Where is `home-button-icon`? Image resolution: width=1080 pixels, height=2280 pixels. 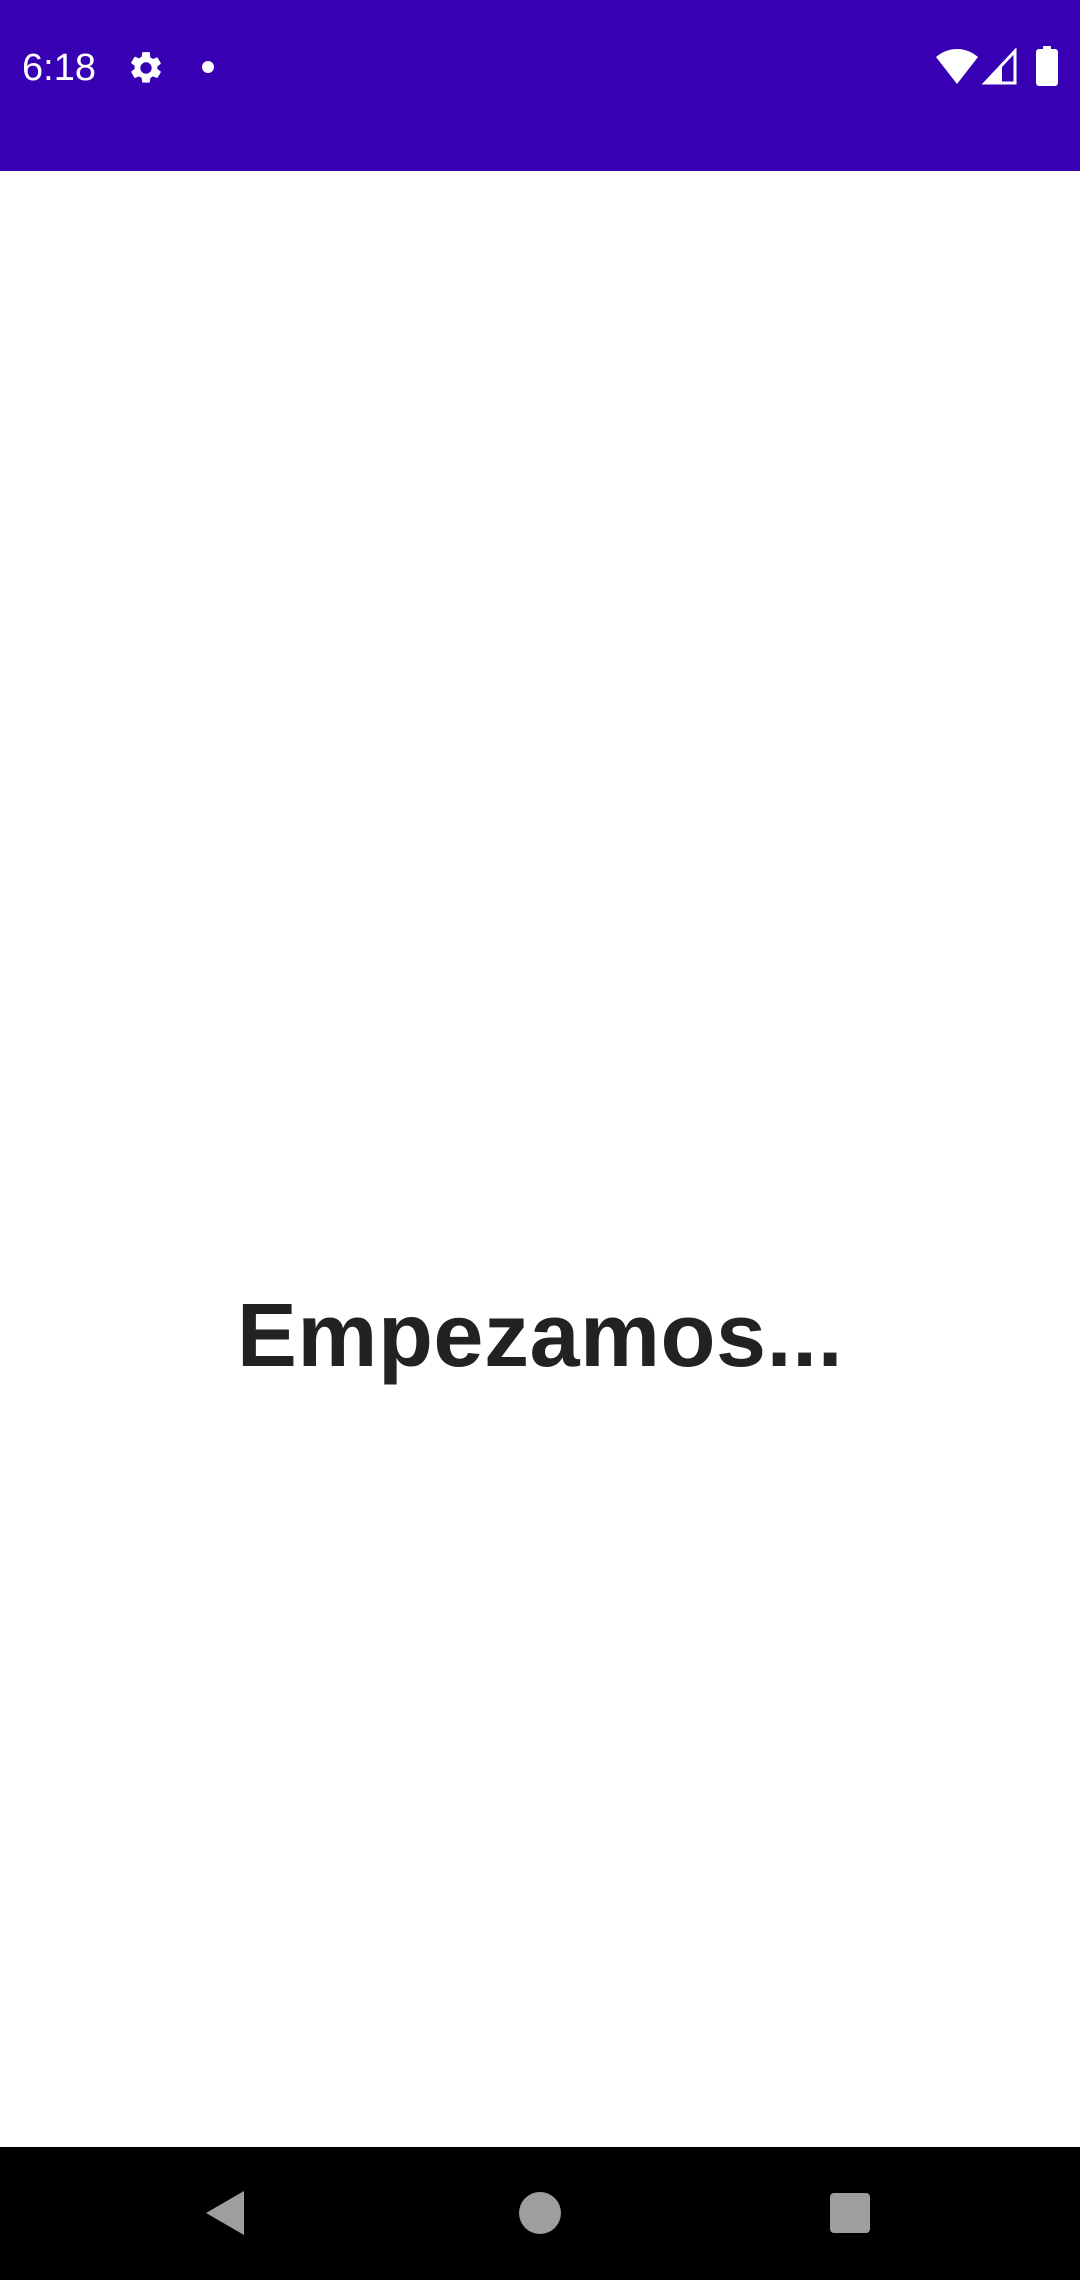 home-button-icon is located at coordinates (540, 2213).